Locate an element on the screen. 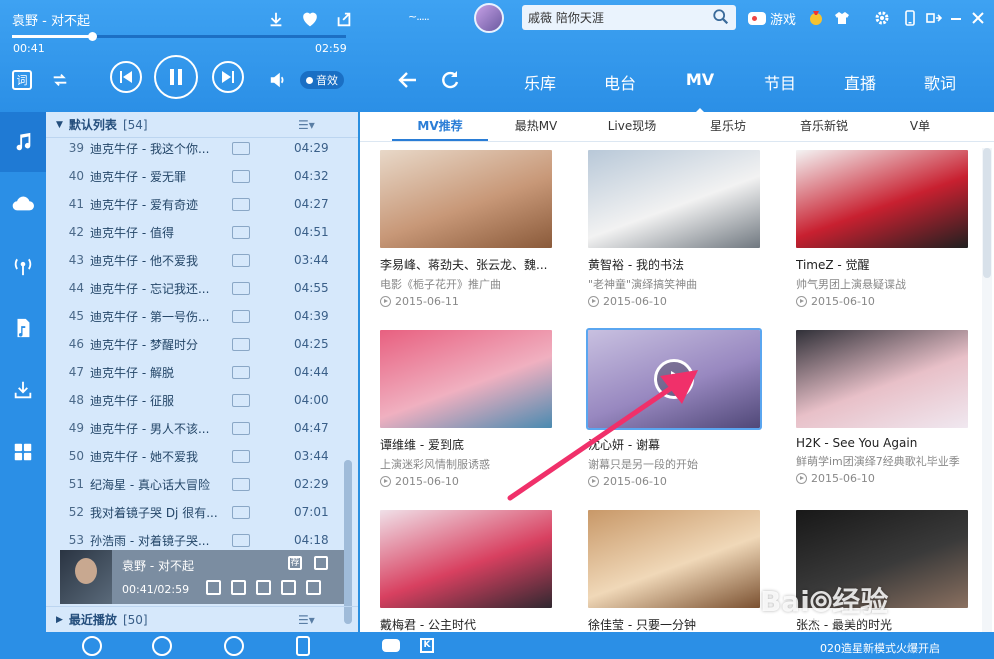  progress-bar is located at coordinates (179, 36).